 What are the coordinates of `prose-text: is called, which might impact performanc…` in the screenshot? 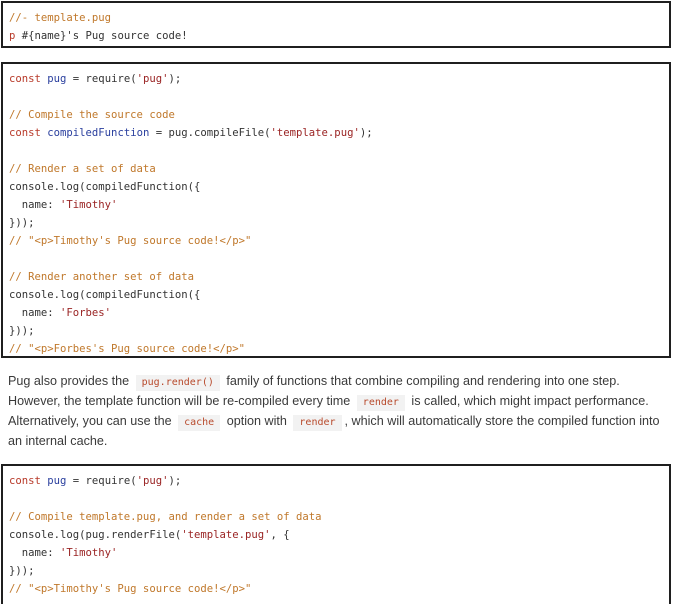 It's located at (530, 401).